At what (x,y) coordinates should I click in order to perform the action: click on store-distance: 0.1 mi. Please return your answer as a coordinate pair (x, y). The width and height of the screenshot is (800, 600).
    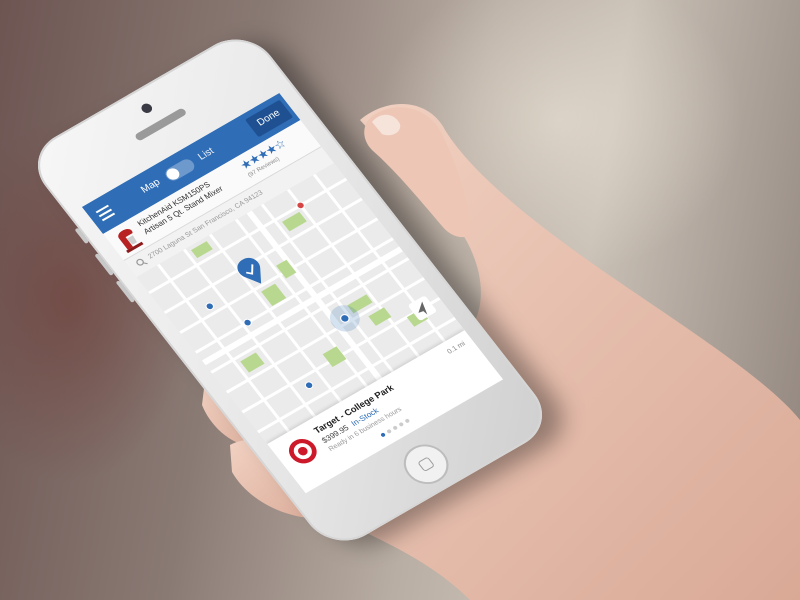
    Looking at the image, I should click on (456, 348).